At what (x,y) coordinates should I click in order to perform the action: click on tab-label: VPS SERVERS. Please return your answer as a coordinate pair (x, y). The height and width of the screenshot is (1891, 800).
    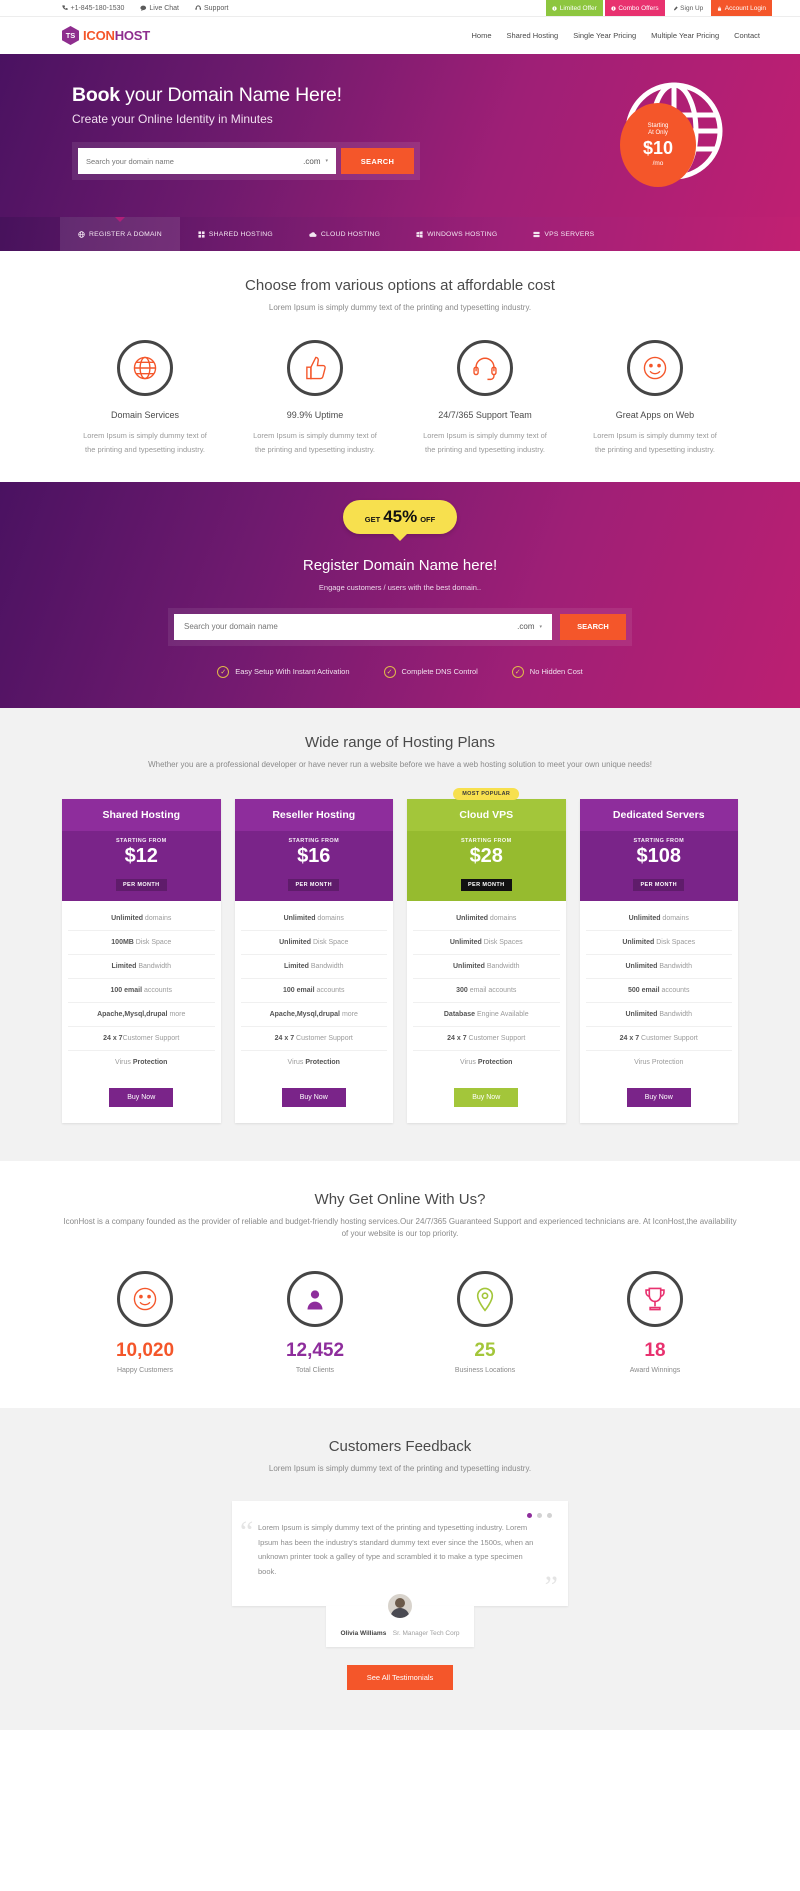
    Looking at the image, I should click on (569, 234).